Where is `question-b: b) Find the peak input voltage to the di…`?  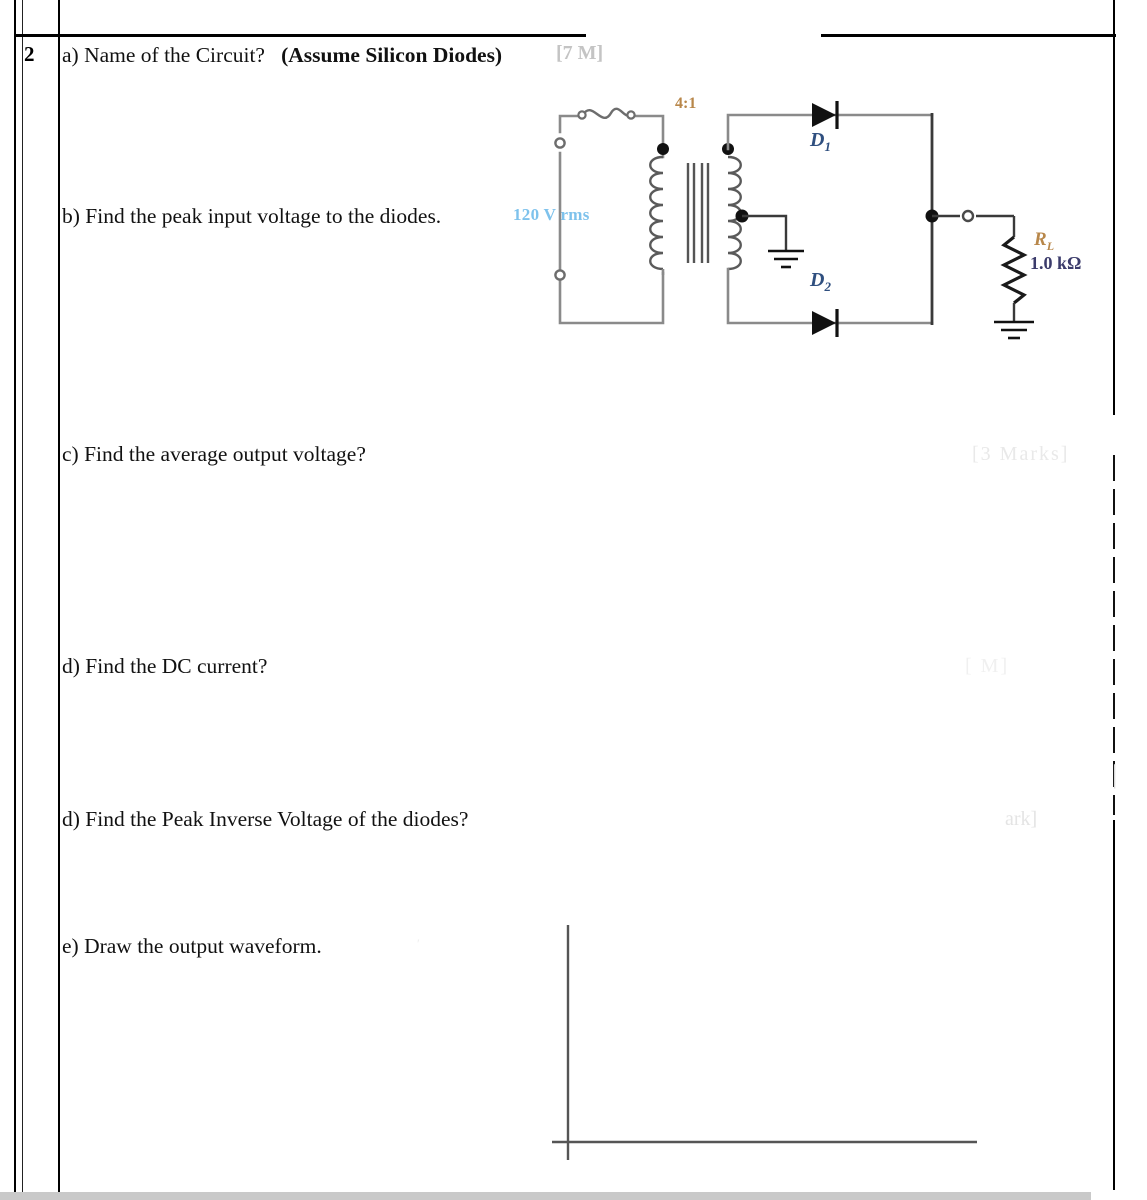 question-b: b) Find the peak input voltage to the di… is located at coordinates (286, 217).